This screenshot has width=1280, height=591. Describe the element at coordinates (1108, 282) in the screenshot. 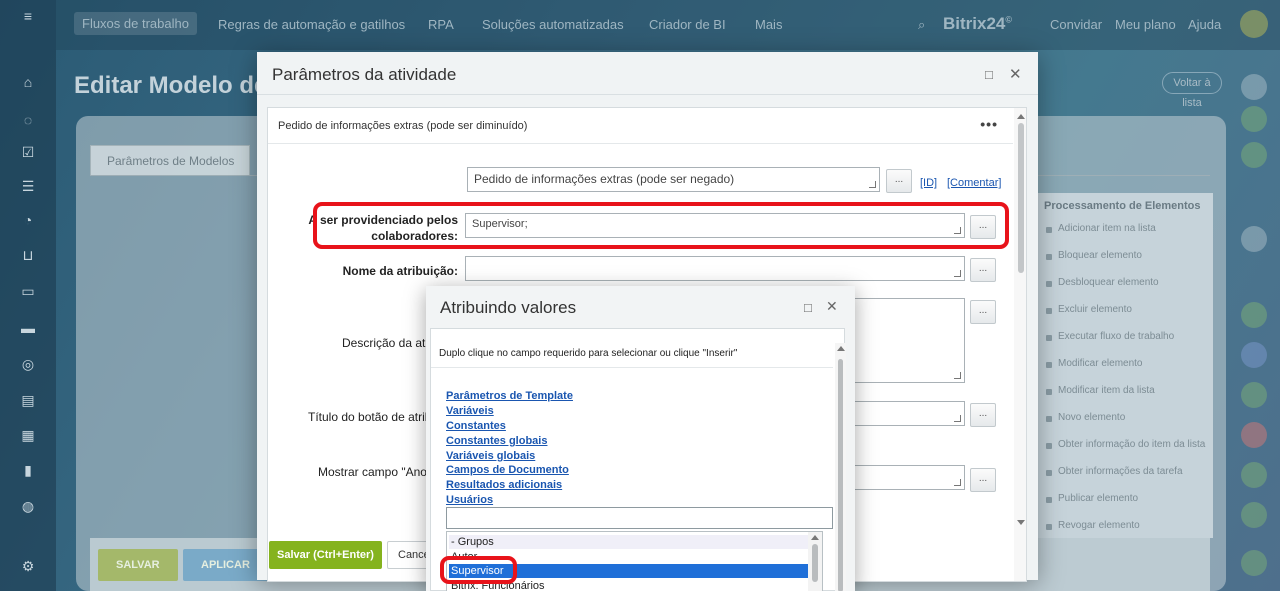

I see `panel-item: Desbloquear elemento` at that location.